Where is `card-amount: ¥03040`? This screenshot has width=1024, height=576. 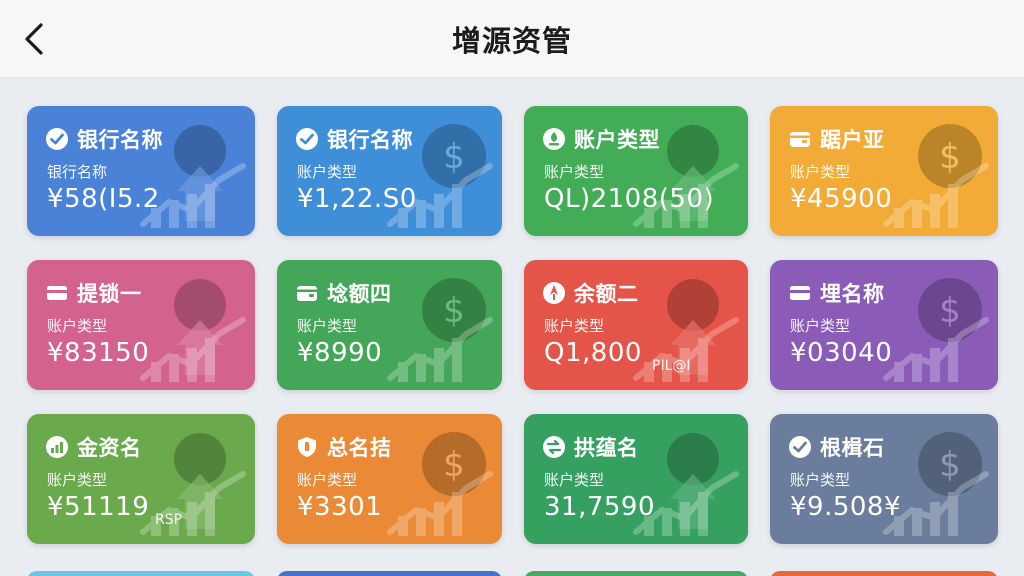
card-amount: ¥03040 is located at coordinates (841, 353).